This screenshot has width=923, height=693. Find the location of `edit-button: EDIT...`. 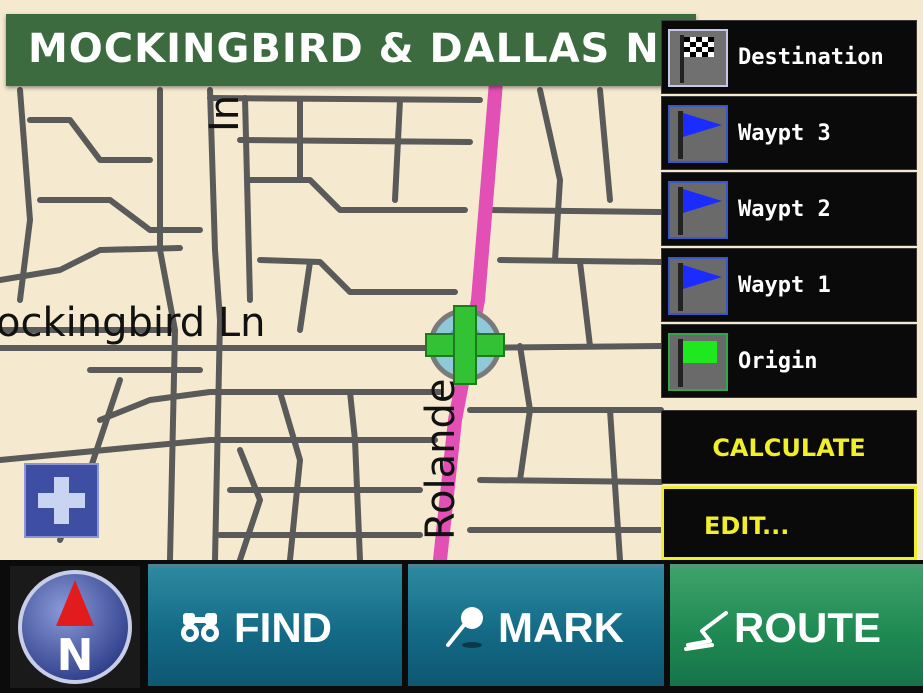

edit-button: EDIT... is located at coordinates (789, 523).